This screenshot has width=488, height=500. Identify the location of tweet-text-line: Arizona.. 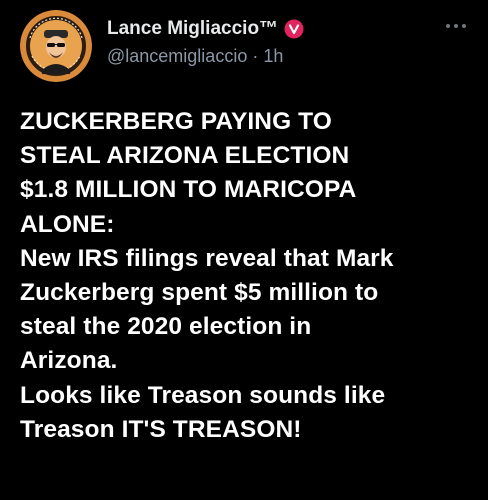
(69, 361).